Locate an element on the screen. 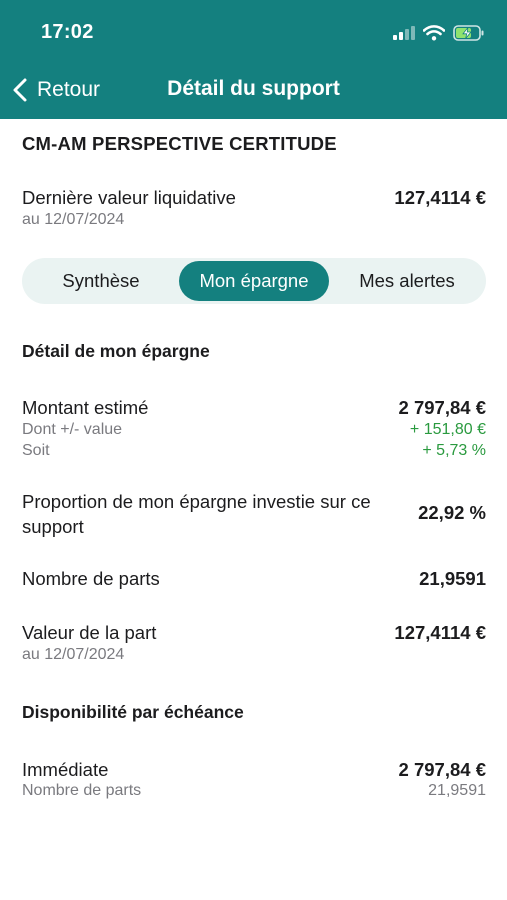 This screenshot has height=900, width=507. page-title: Détail du support is located at coordinates (253, 88).